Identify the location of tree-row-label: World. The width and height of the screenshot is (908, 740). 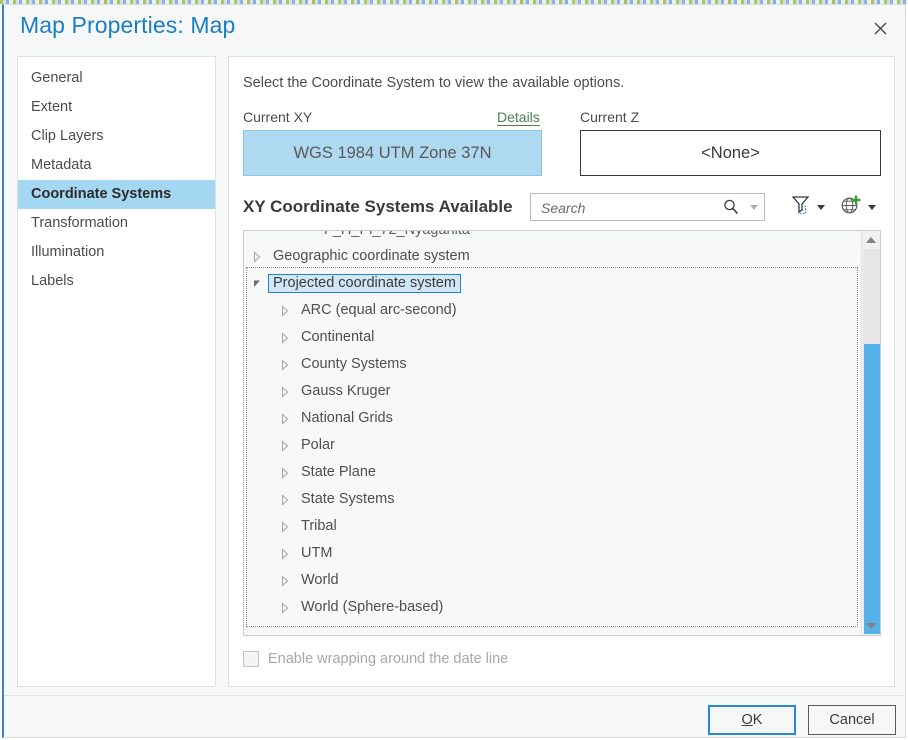
(320, 580).